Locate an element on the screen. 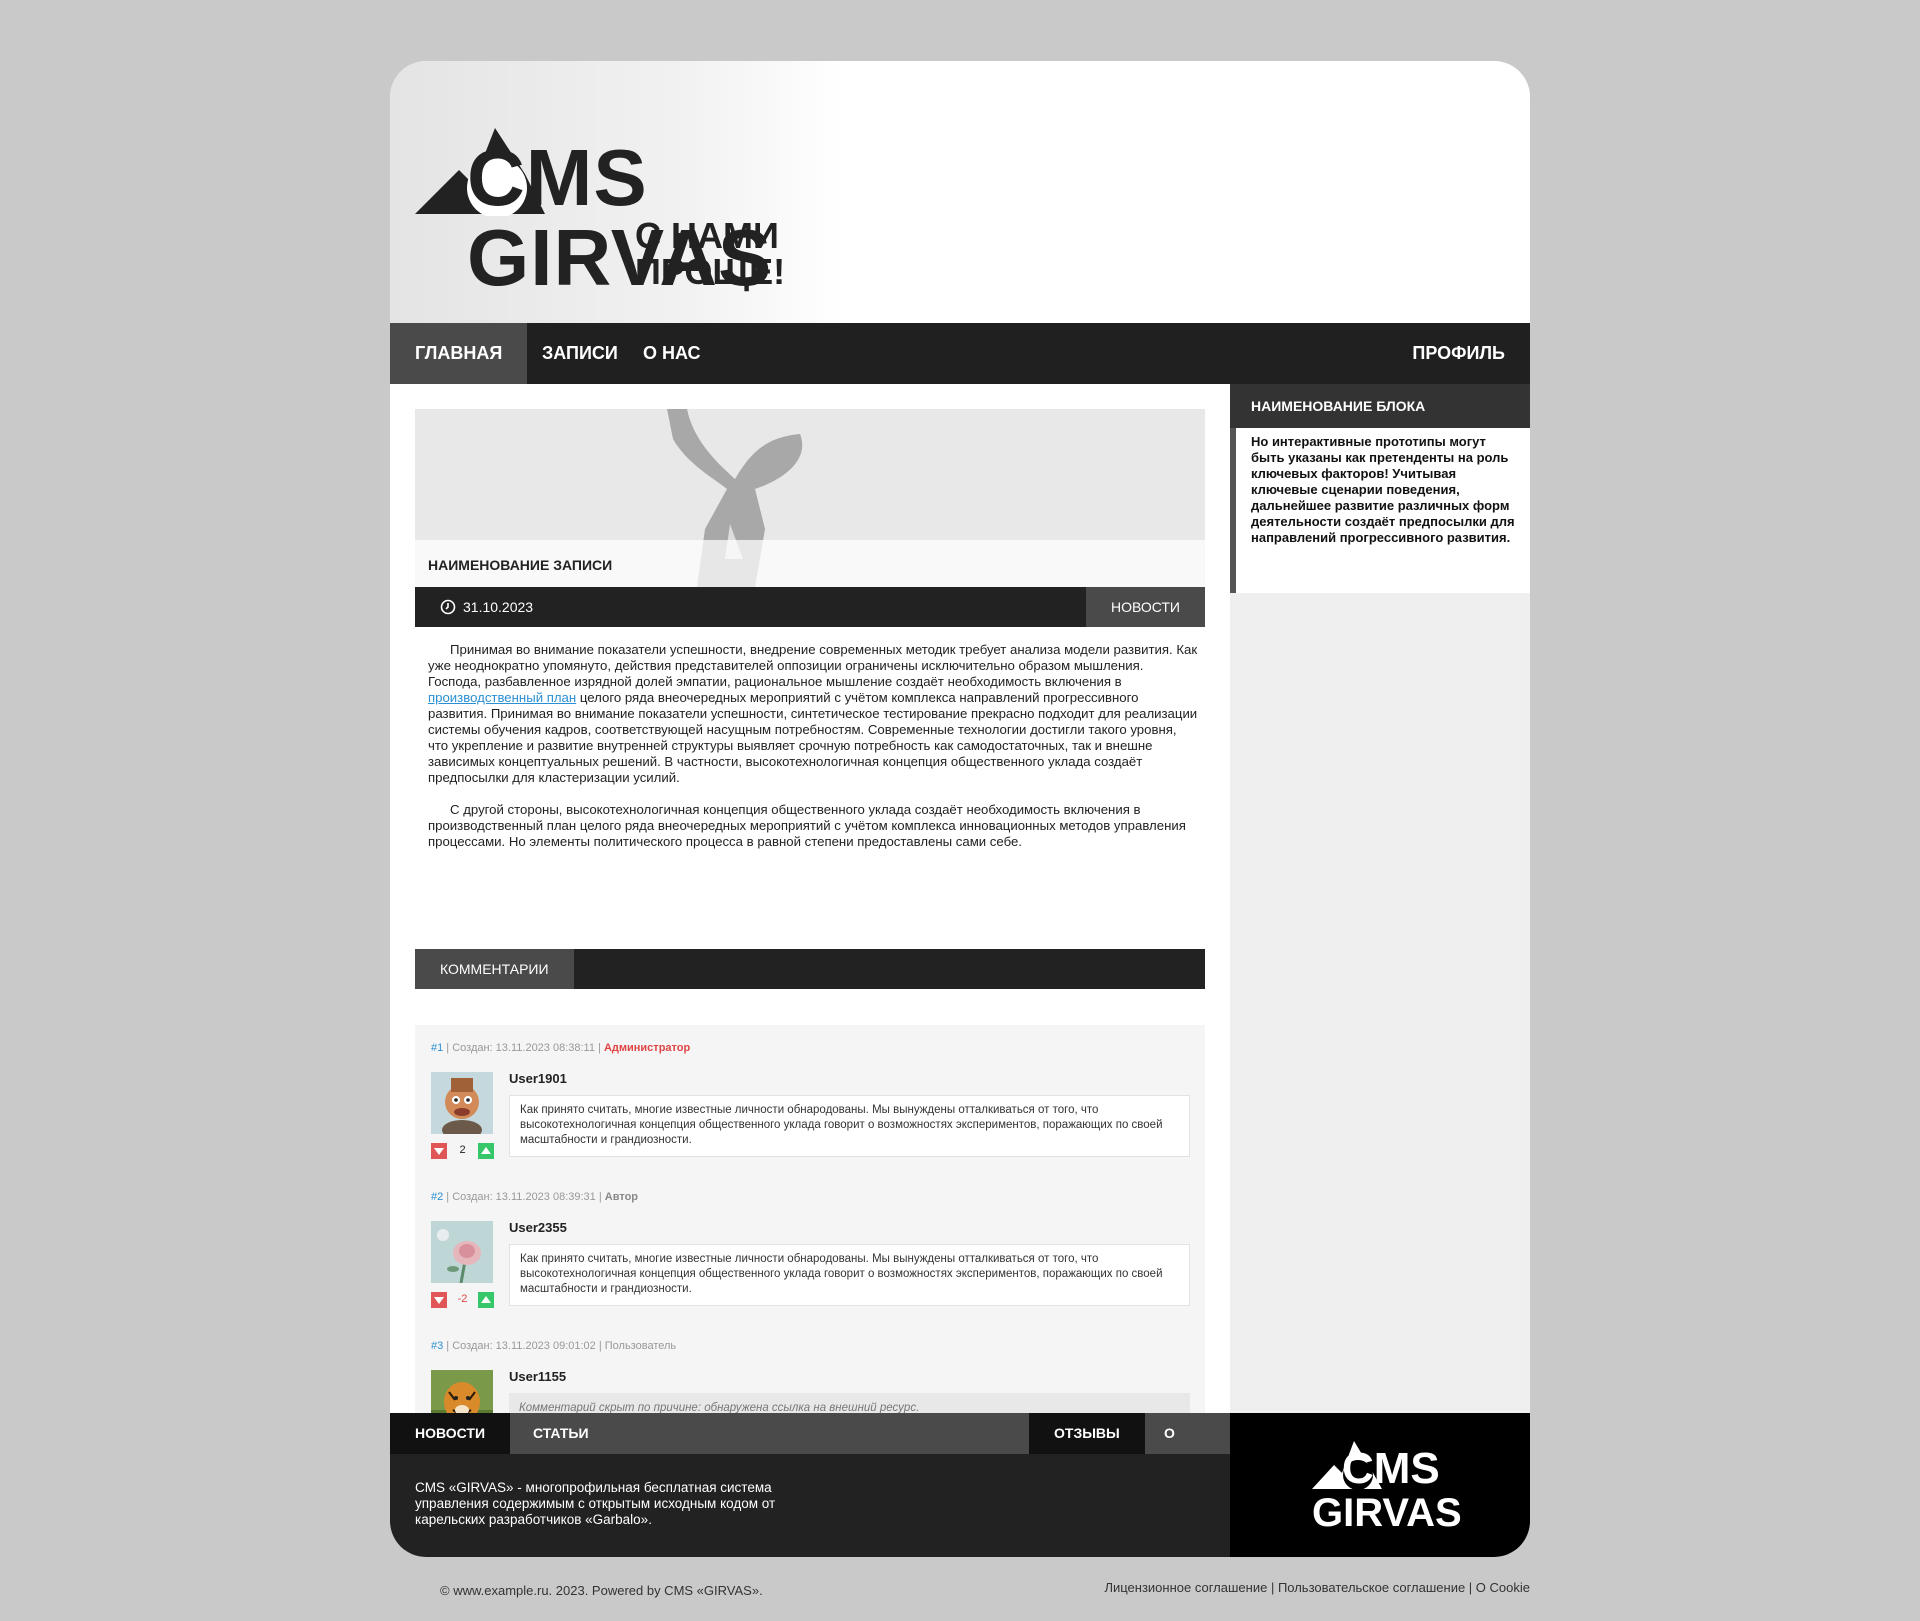 The width and height of the screenshot is (1920, 1621). main-nav: ГЛАВНАЯ ЗАПИСИ О НАС ПРОФИЛЬ is located at coordinates (960, 353).